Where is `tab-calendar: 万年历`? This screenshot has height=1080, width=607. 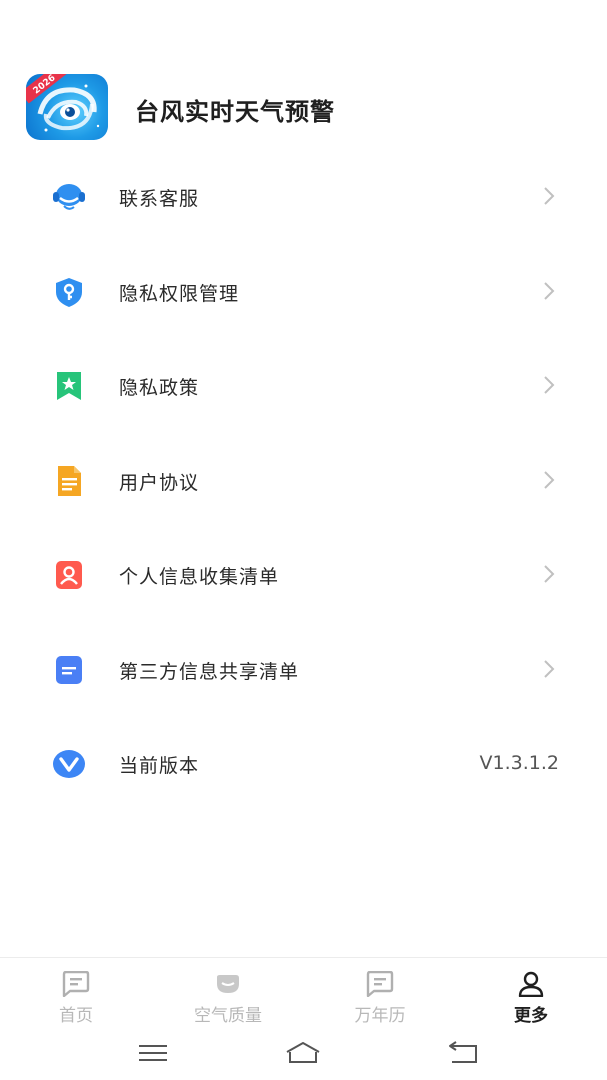
tab-calendar: 万年历 is located at coordinates (380, 993).